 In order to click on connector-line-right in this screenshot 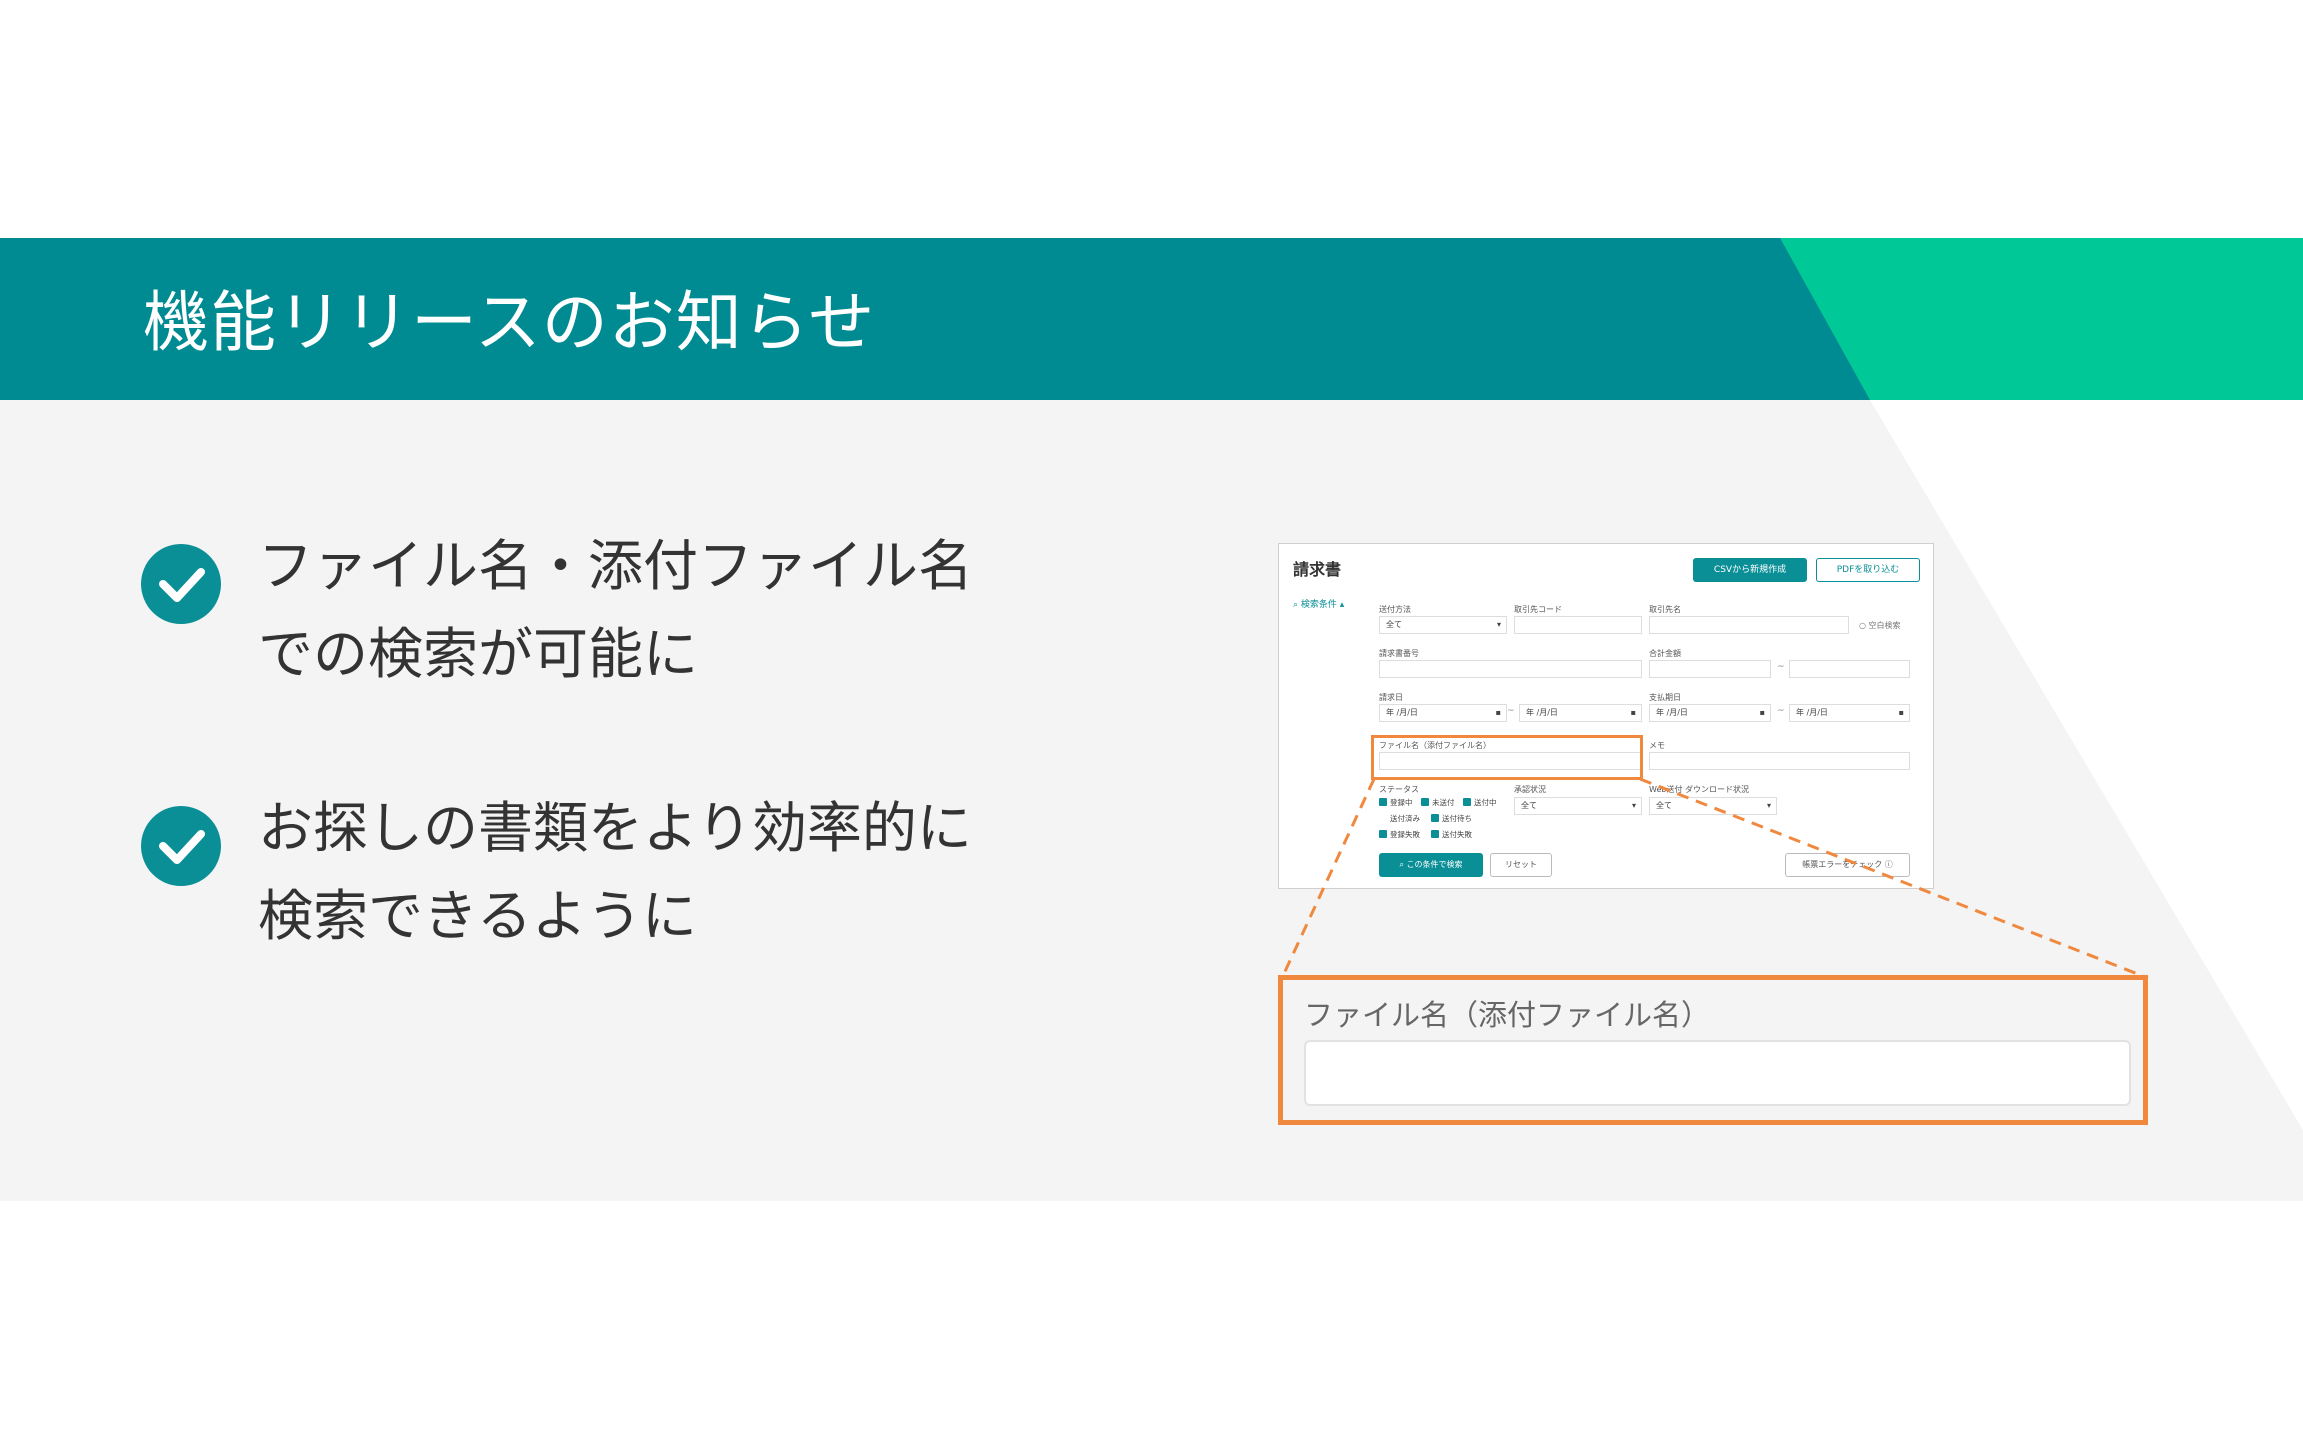, I will do `click(1894, 878)`.